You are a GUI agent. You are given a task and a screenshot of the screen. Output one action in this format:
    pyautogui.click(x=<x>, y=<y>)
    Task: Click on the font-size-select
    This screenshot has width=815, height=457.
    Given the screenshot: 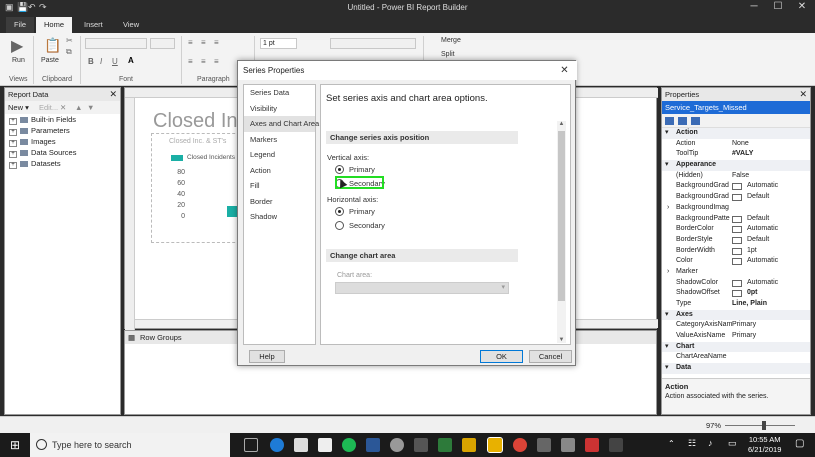 What is the action you would take?
    pyautogui.click(x=162, y=43)
    